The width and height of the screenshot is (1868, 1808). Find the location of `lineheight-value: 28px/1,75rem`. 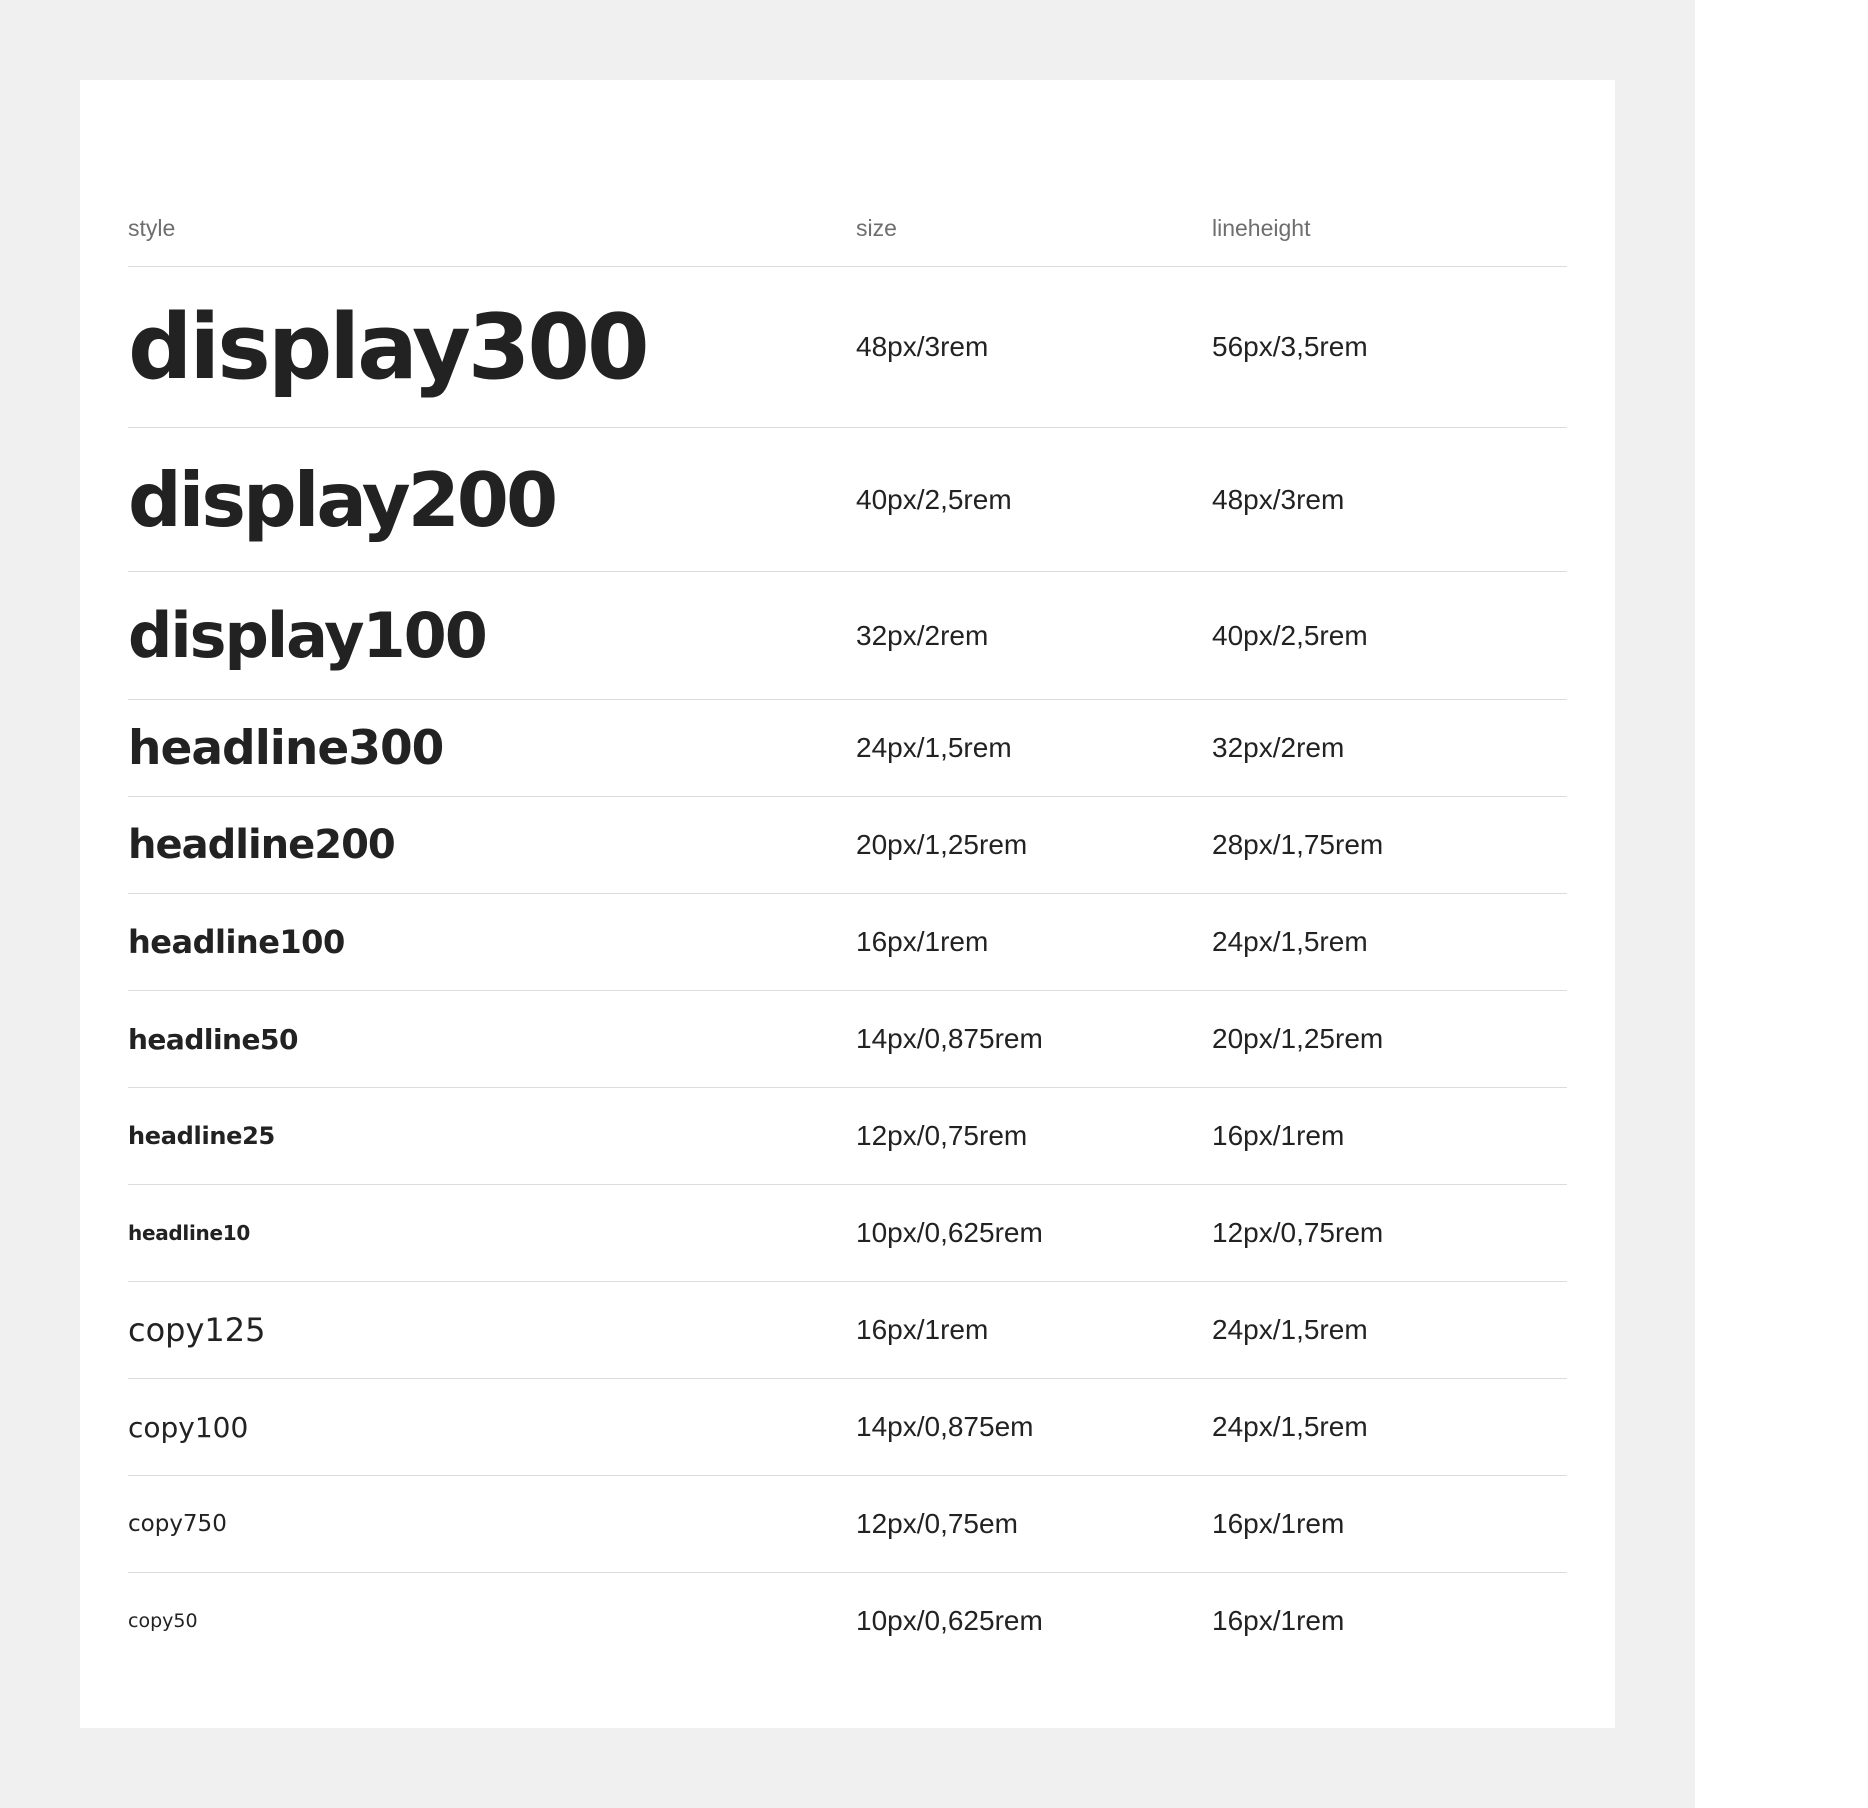

lineheight-value: 28px/1,75rem is located at coordinates (1298, 844).